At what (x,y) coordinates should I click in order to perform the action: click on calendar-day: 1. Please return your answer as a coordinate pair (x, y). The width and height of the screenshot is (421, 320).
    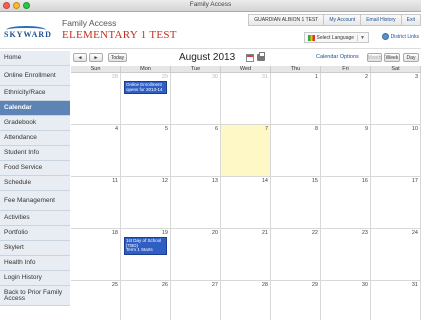
    Looking at the image, I should click on (296, 99).